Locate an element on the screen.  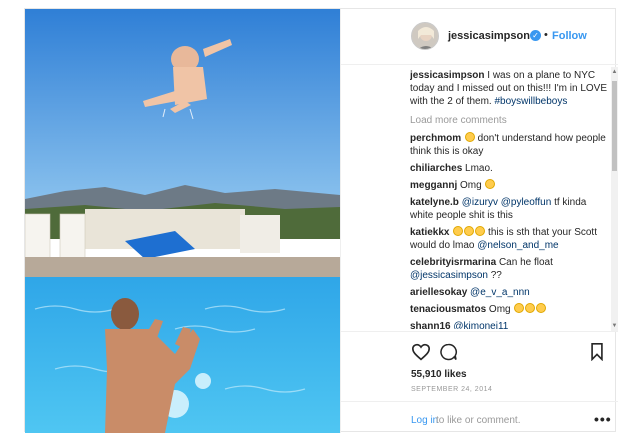
heart-outline-icon is located at coordinates (421, 354).